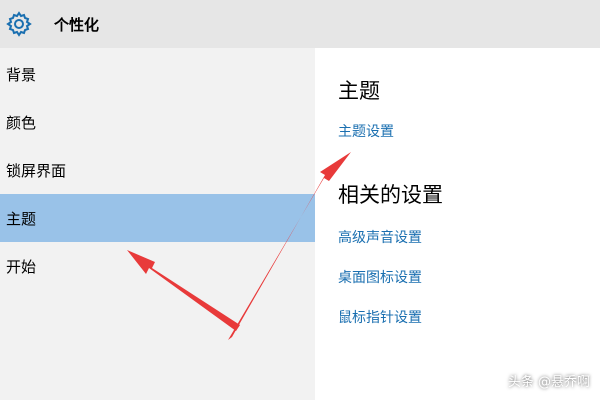 This screenshot has height=400, width=600. What do you see at coordinates (548, 382) in the screenshot?
I see `watermark-text: 头条 @悬乔啊` at bounding box center [548, 382].